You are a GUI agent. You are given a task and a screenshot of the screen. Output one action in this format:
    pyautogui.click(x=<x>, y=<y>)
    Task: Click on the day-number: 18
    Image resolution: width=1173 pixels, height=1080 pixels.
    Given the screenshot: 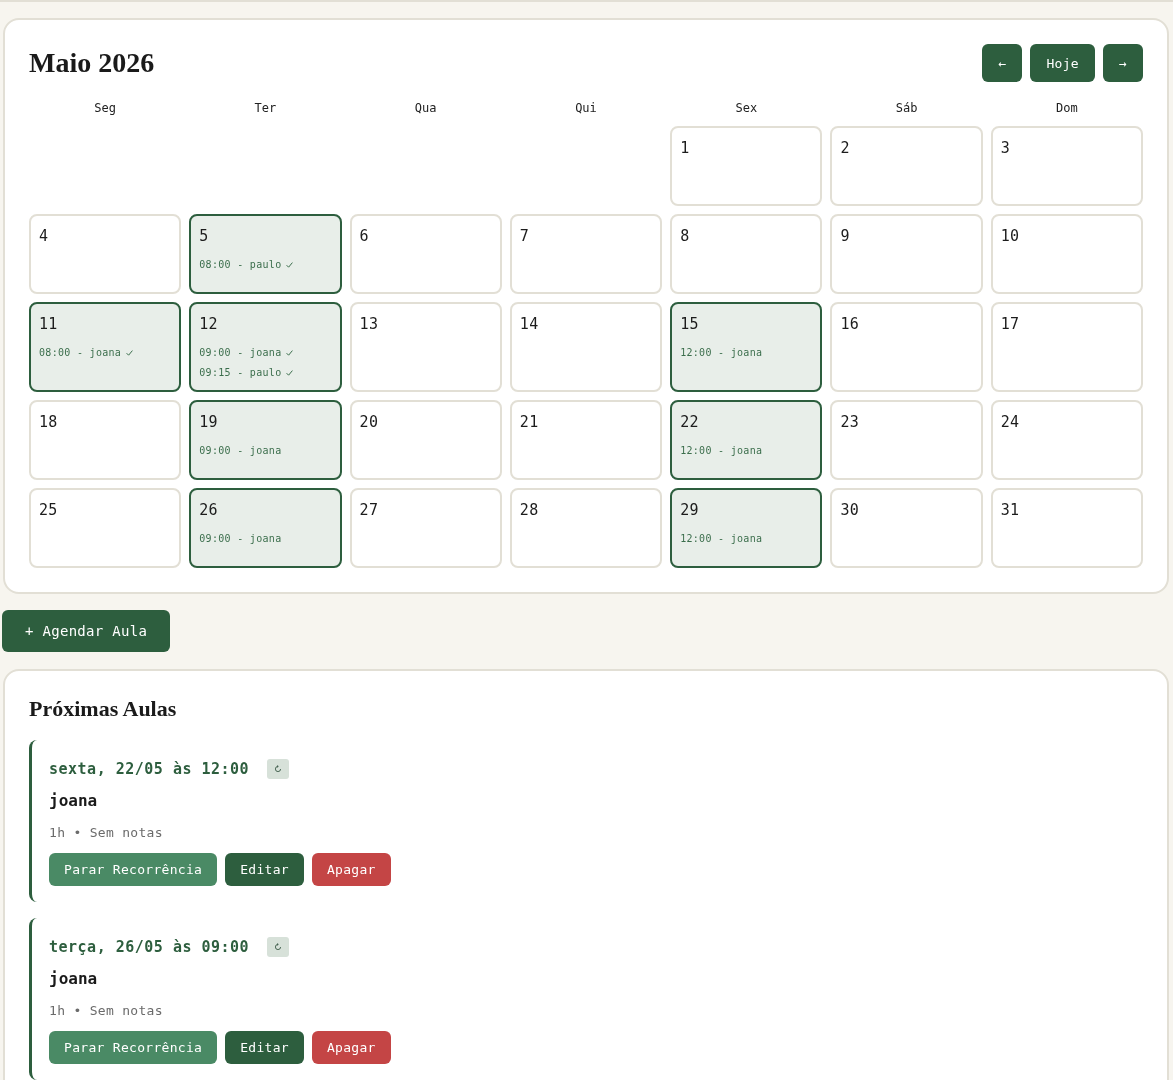 What is the action you would take?
    pyautogui.click(x=48, y=422)
    